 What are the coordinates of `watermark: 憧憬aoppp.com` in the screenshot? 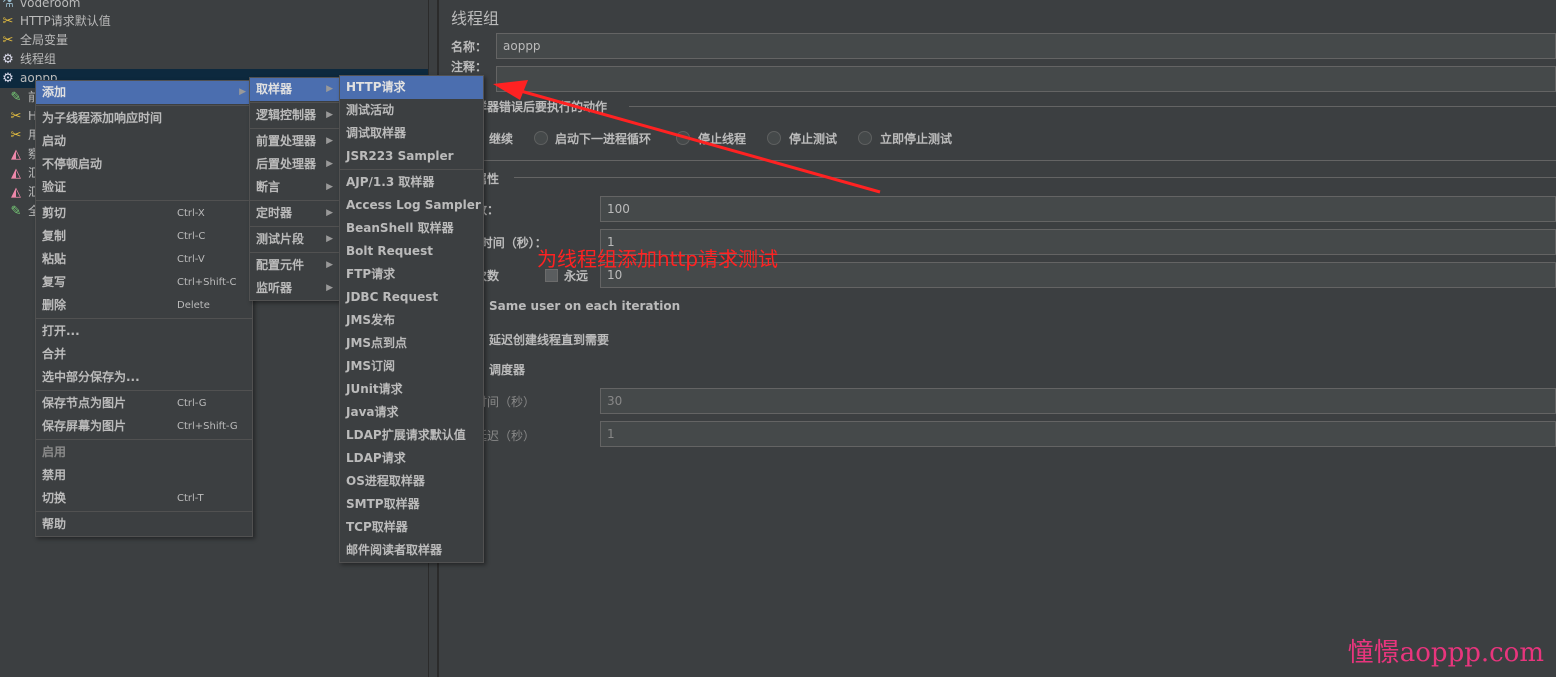 It's located at (1445, 653).